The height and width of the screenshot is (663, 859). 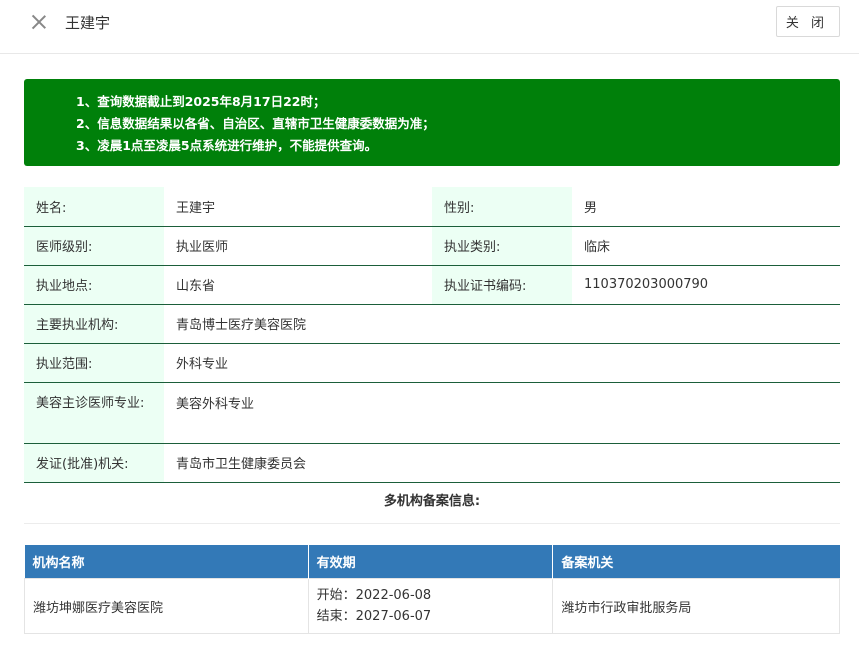 I want to click on gender-value: 男, so click(x=706, y=207).